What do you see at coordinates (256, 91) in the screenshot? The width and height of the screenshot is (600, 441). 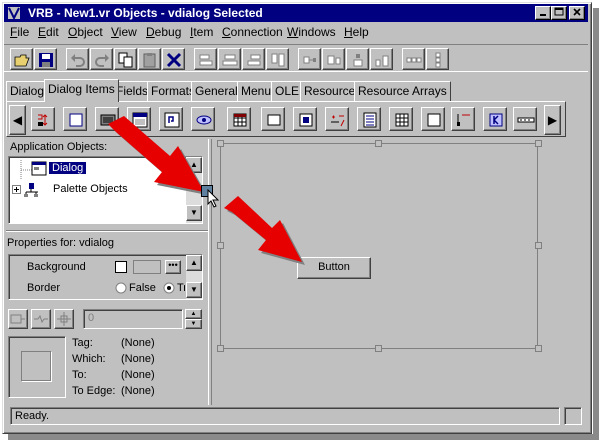 I see `tab-menu: Menu` at bounding box center [256, 91].